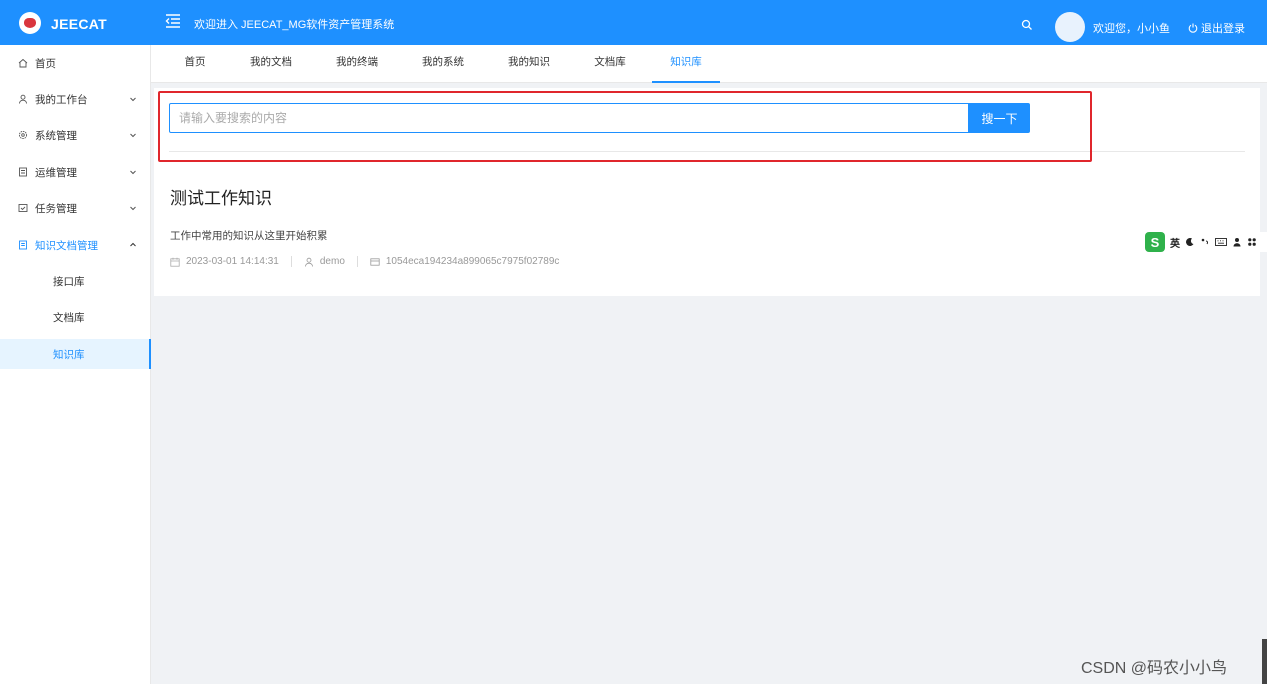  I want to click on sidebar-item-workbench: 我的工作台, so click(75, 99).